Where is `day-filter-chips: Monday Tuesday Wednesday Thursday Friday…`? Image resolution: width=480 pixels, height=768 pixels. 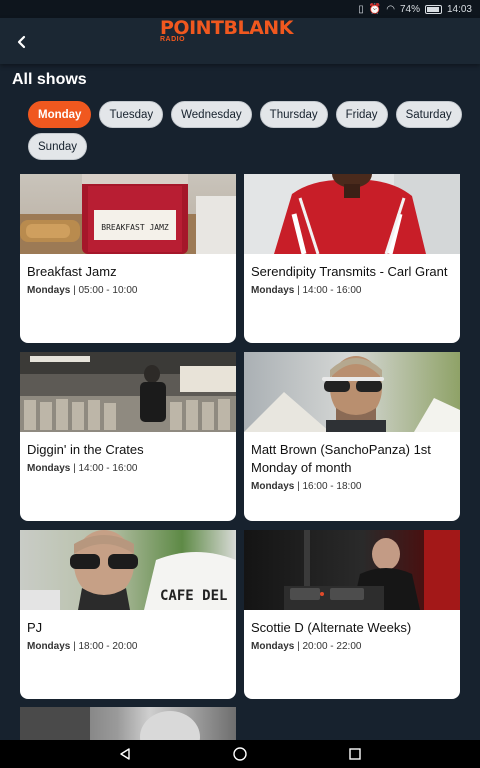 day-filter-chips: Monday Tuesday Wednesday Thursday Friday… is located at coordinates (248, 130).